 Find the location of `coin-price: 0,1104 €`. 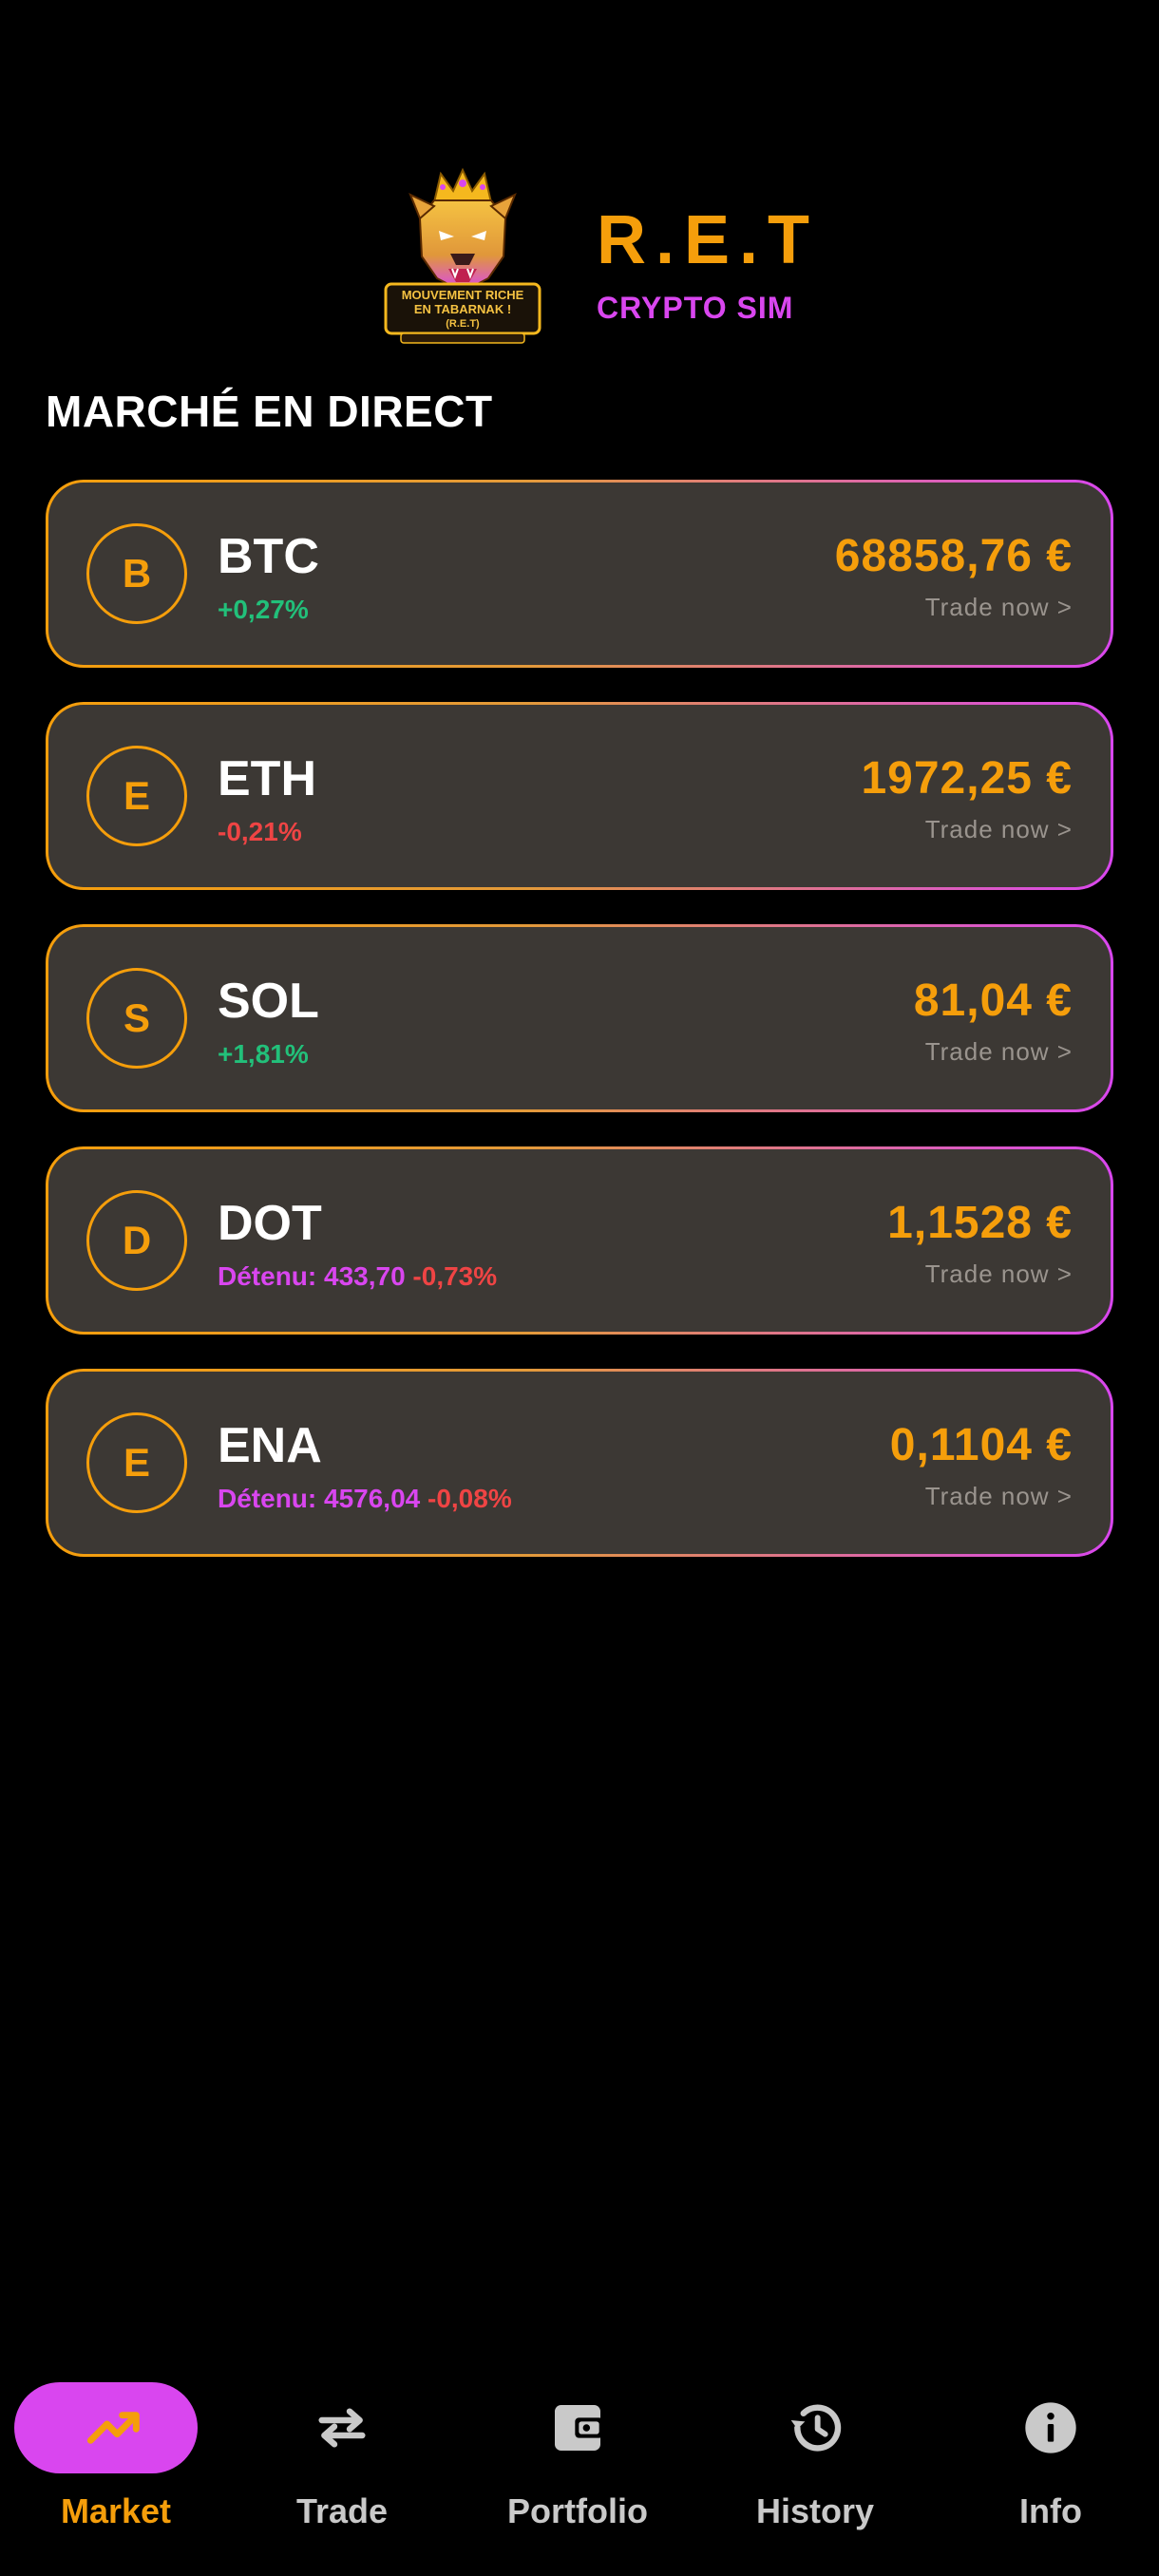

coin-price: 0,1104 € is located at coordinates (981, 1445).